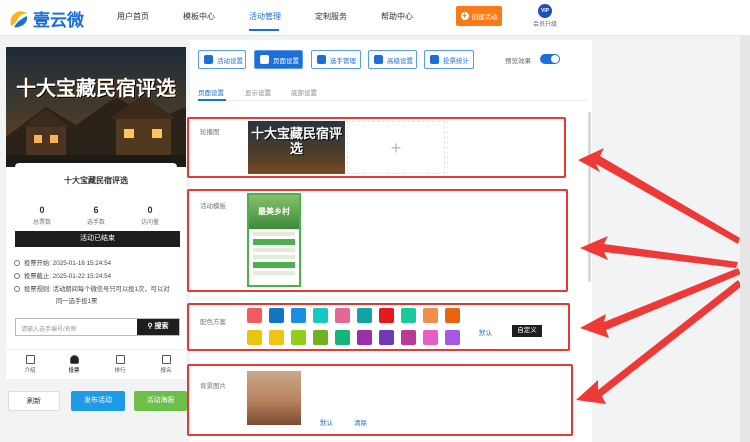 The height and width of the screenshot is (442, 750). Describe the element at coordinates (393, 100) in the screenshot. I see `divider` at that location.